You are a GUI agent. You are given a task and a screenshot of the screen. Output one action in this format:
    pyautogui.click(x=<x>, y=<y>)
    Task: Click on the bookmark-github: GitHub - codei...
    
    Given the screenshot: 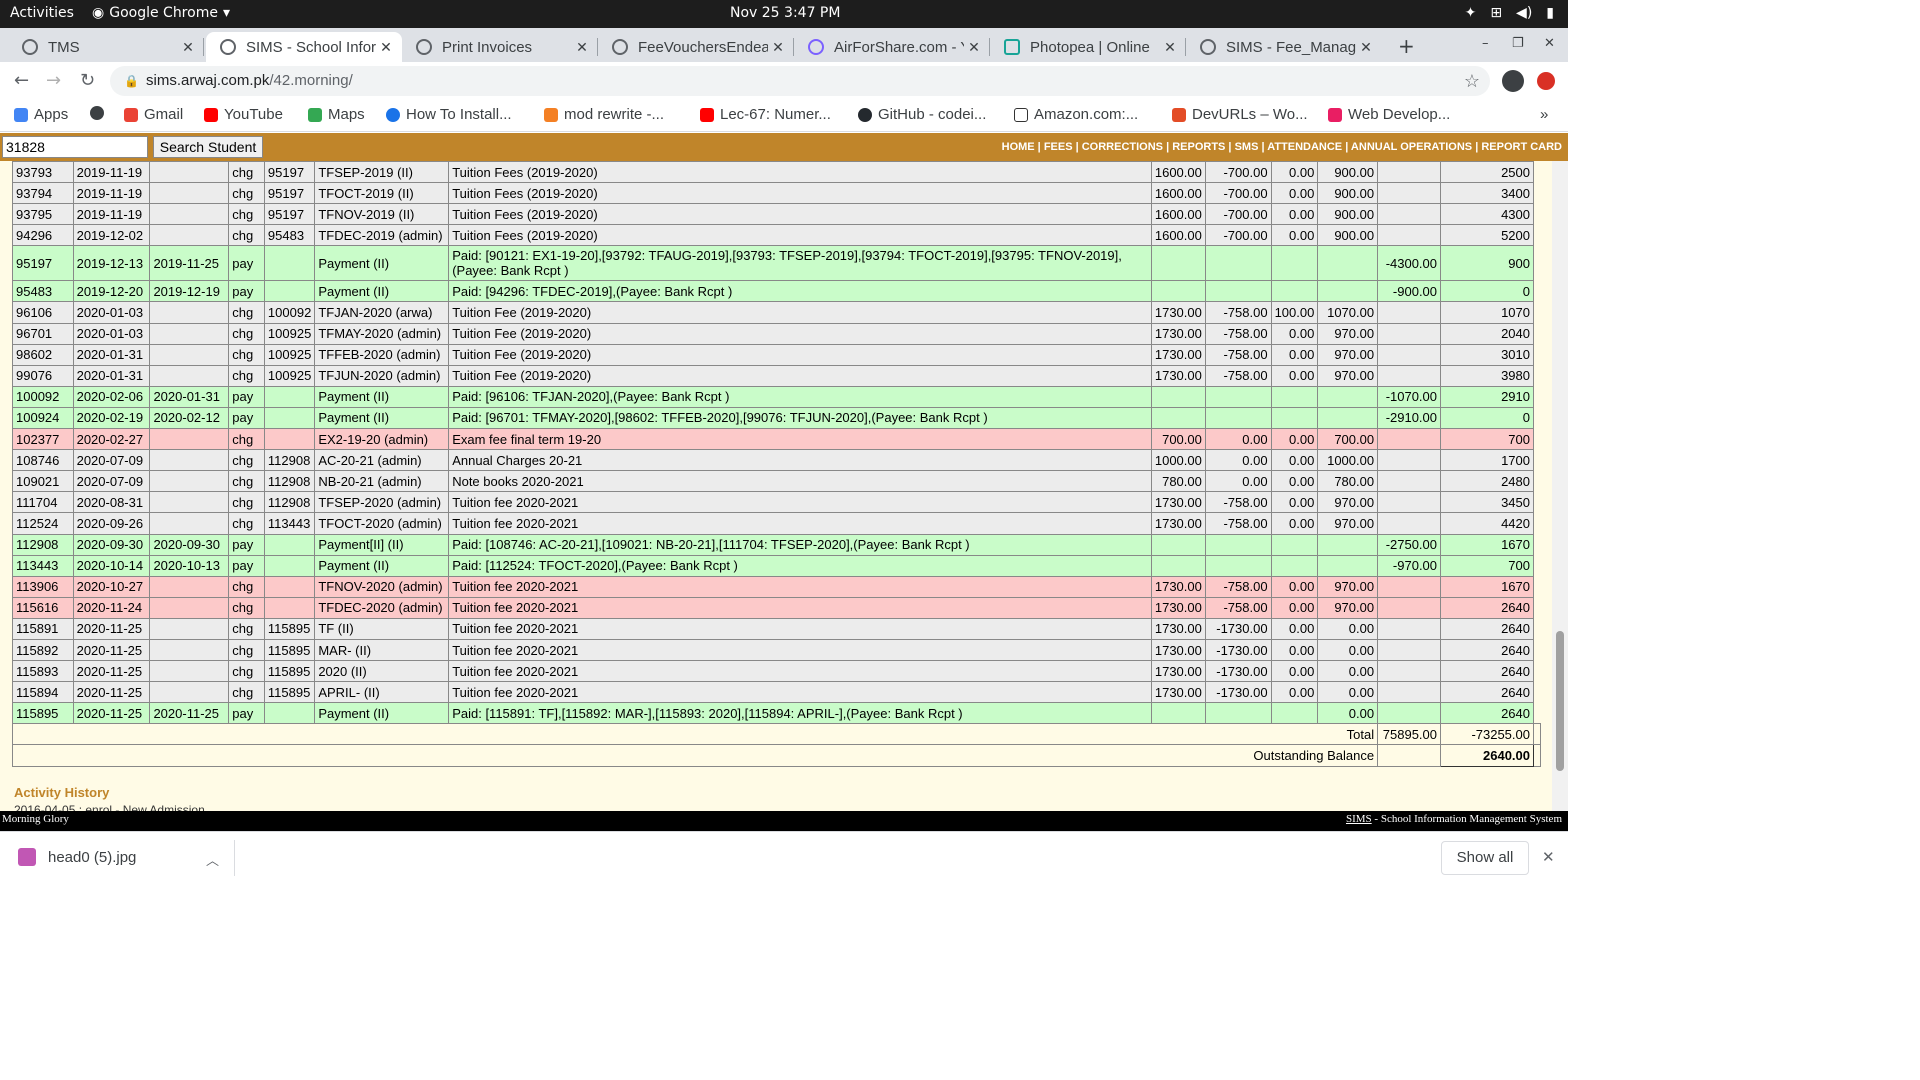 What is the action you would take?
    pyautogui.click(x=922, y=114)
    